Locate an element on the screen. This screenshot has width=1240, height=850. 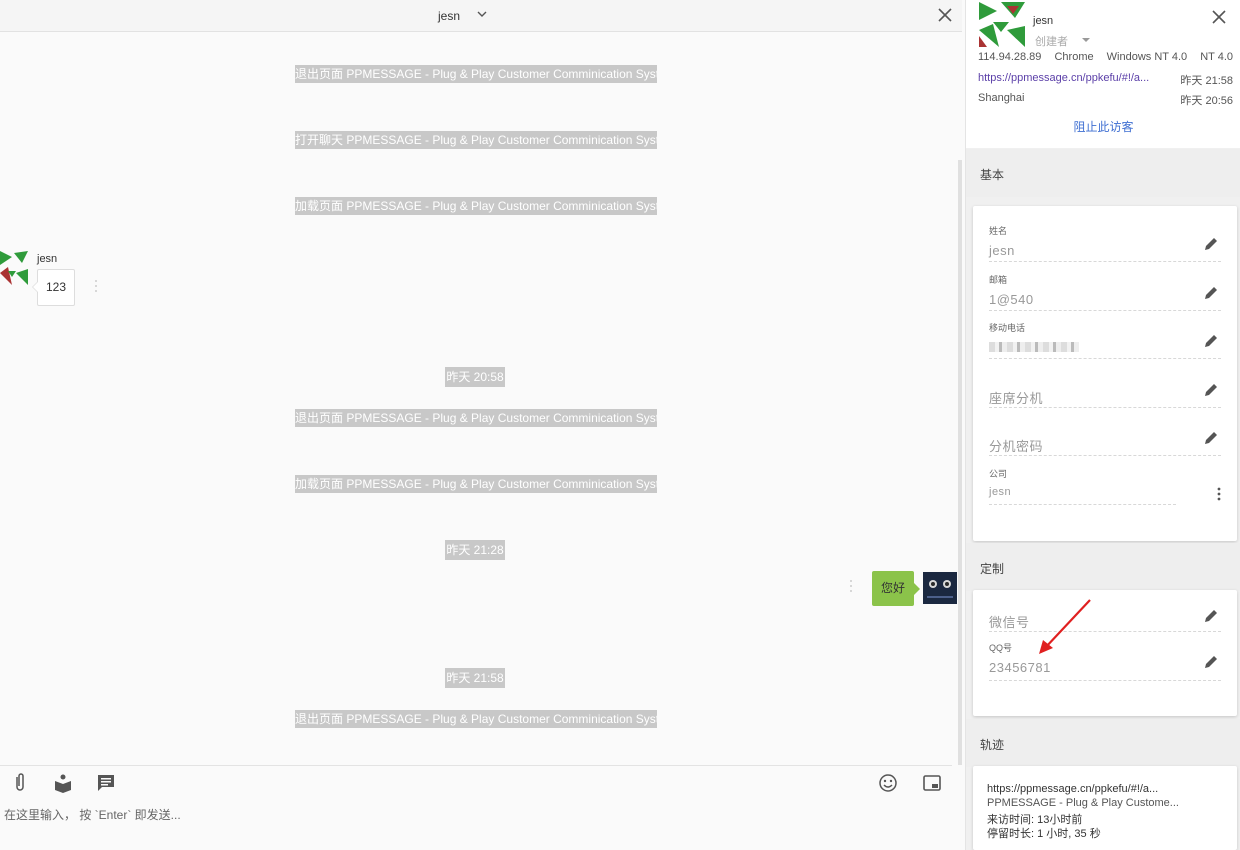
sender-name: jesn is located at coordinates (47, 259).